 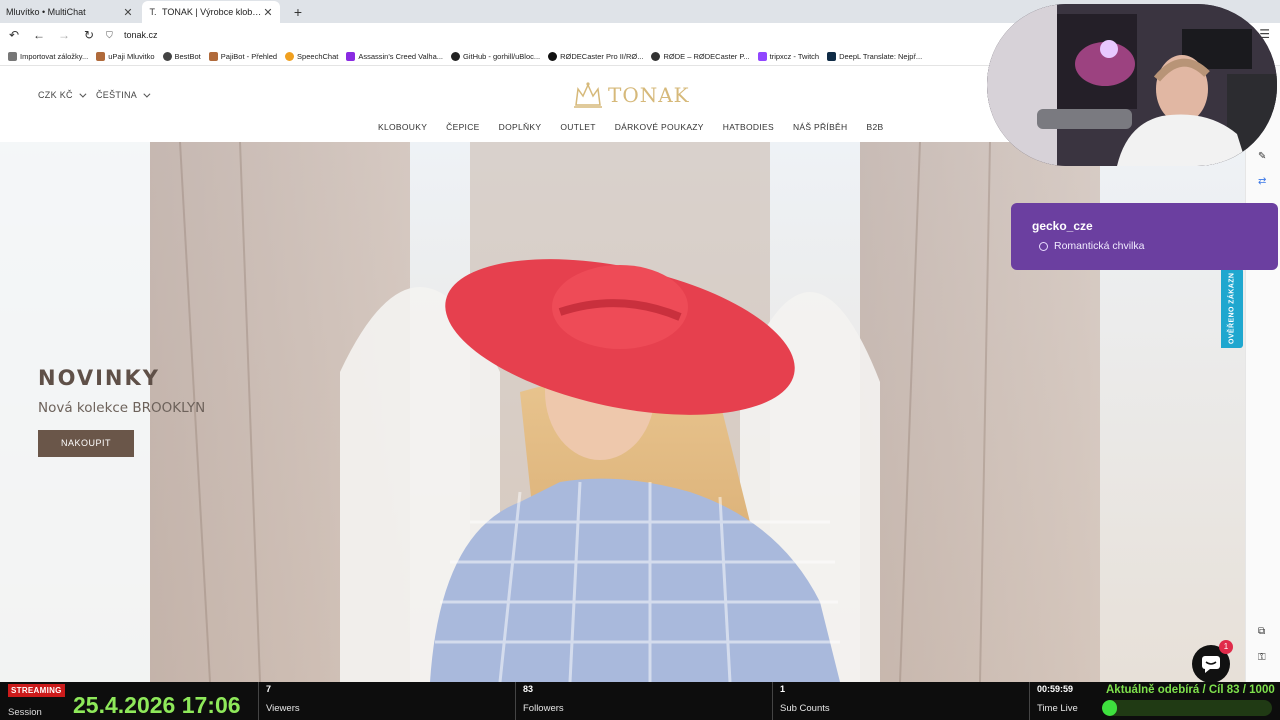 I want to click on twitch-icon, so click(x=762, y=56).